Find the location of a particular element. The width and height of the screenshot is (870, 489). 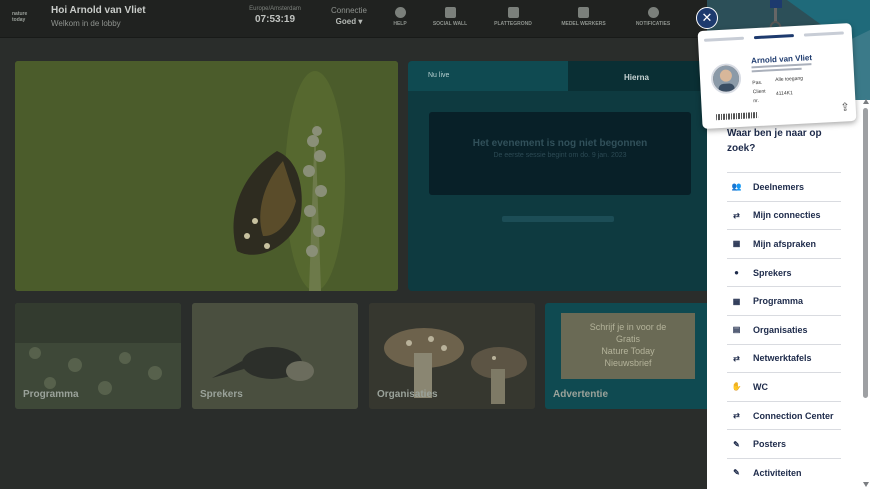

people-icon: 👥 is located at coordinates (736, 187).